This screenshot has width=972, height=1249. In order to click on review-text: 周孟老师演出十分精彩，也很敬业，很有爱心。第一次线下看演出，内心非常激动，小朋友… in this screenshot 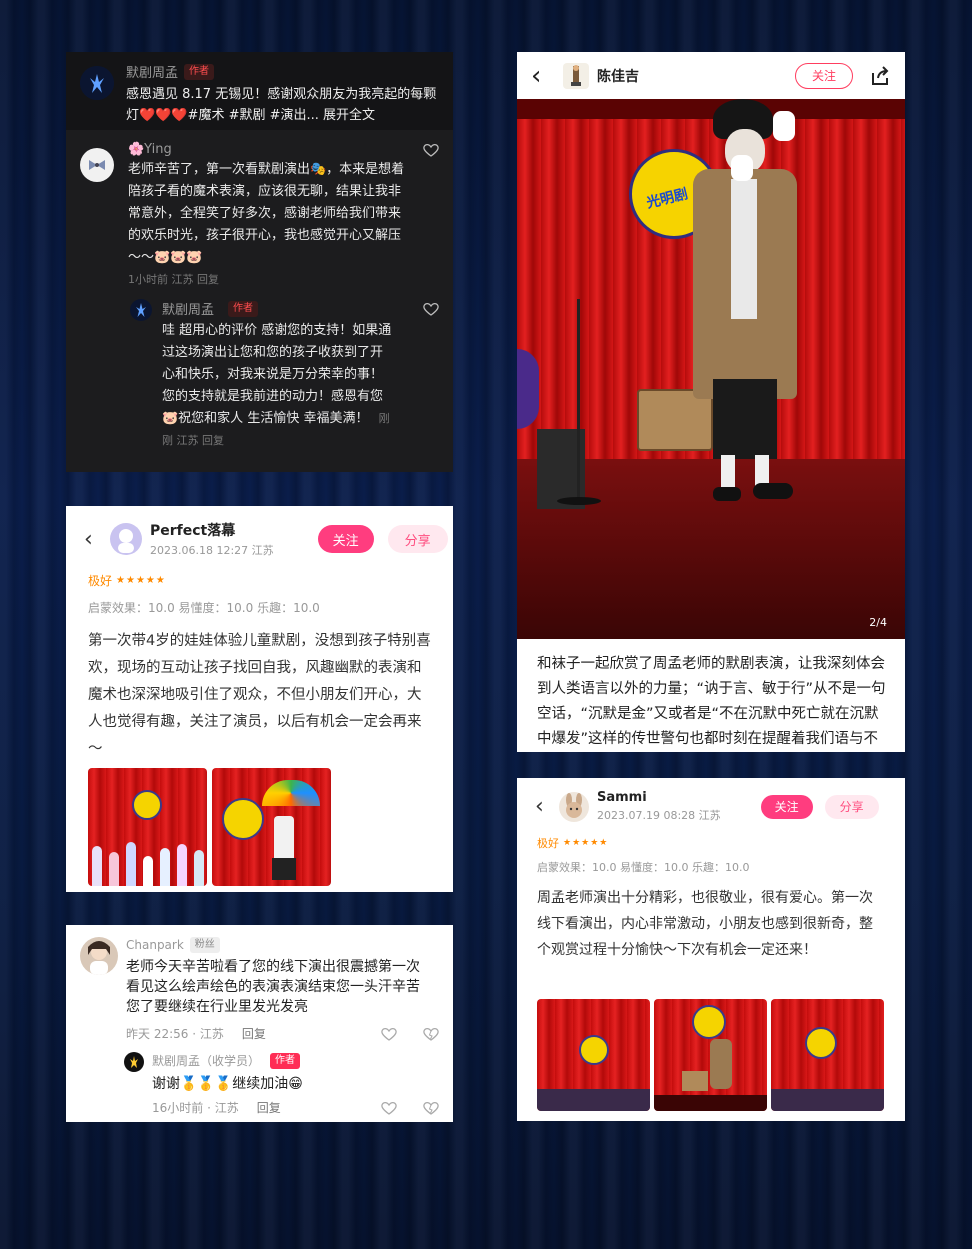, I will do `click(705, 924)`.